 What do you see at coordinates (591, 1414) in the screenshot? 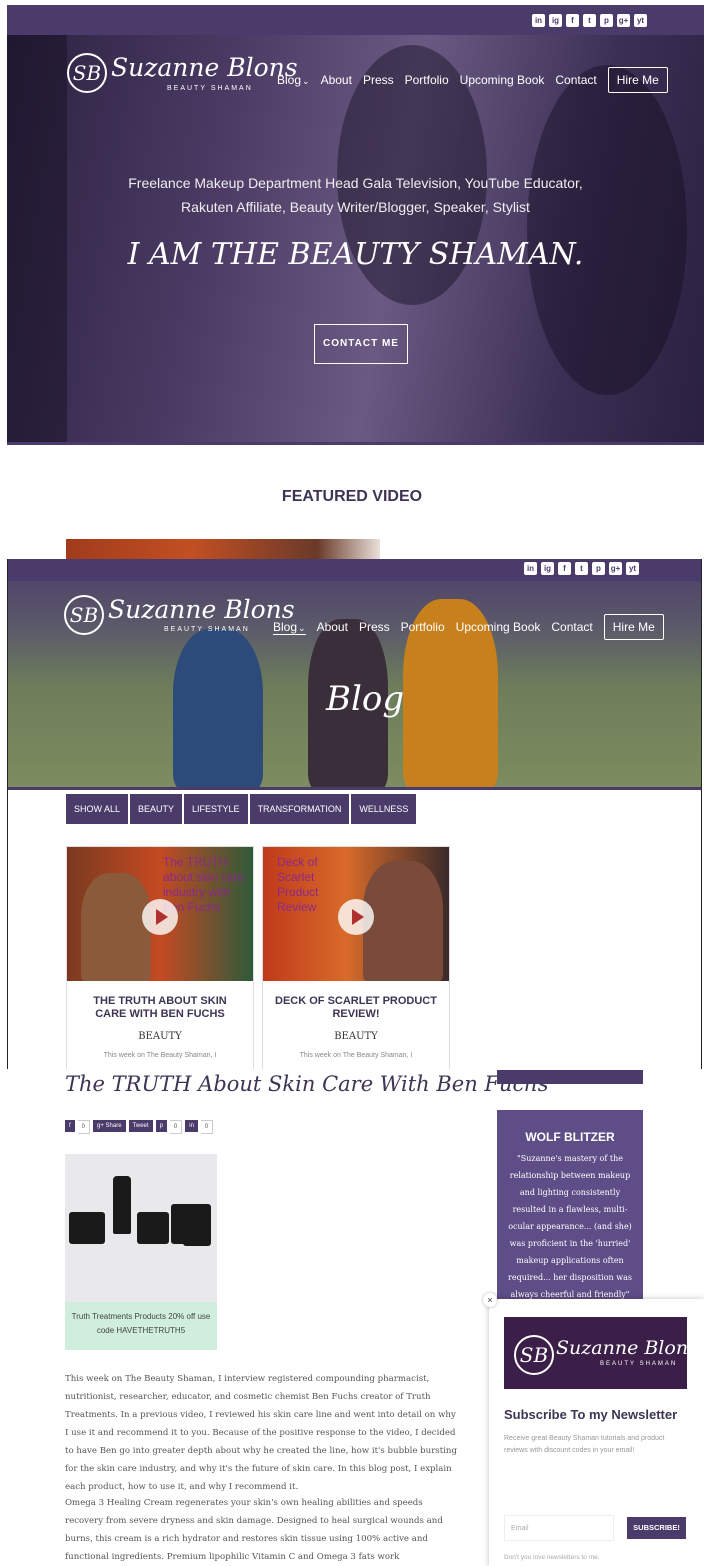
I see `popup-heading: Subscribe To my Newsletter` at bounding box center [591, 1414].